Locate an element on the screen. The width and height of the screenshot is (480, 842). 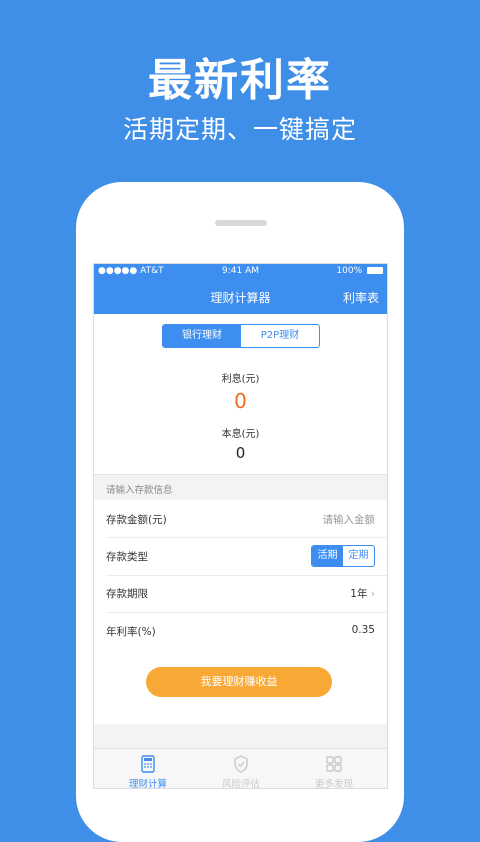
promo-title: 最新利率 is located at coordinates (240, 80).